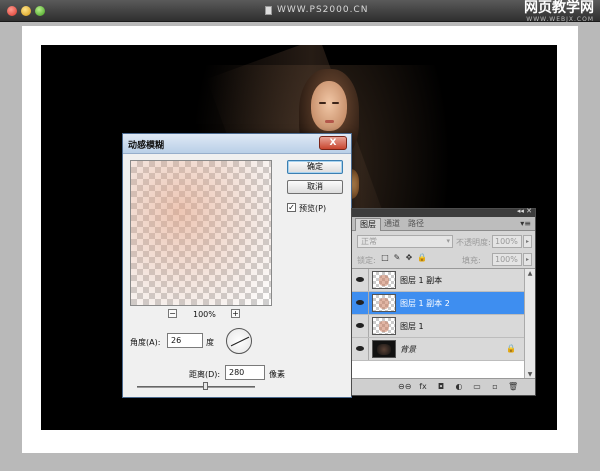 The image size is (600, 471). What do you see at coordinates (408, 349) in the screenshot?
I see `layer-name: 背景` at bounding box center [408, 349].